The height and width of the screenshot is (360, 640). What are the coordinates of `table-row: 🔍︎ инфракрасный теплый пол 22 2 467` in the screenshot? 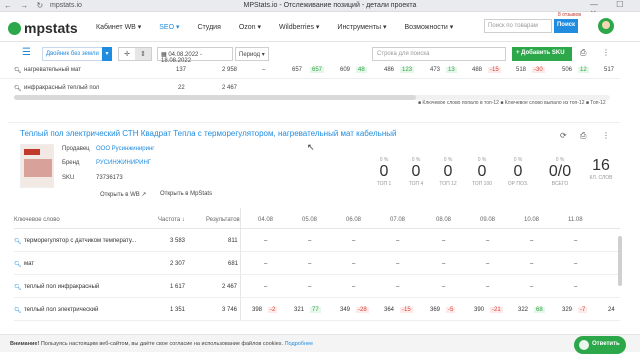 It's located at (310, 89).